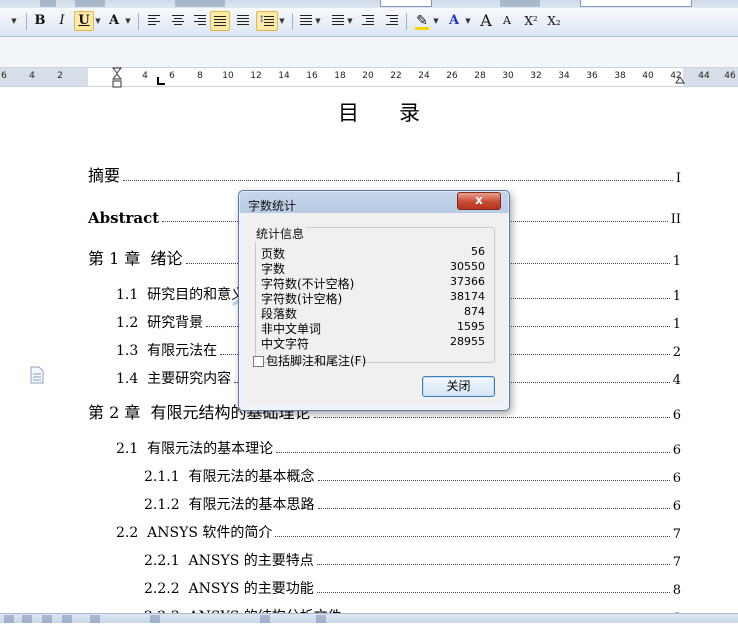 This screenshot has height=626, width=738. What do you see at coordinates (348, 113) in the screenshot?
I see `title-char: 目` at bounding box center [348, 113].